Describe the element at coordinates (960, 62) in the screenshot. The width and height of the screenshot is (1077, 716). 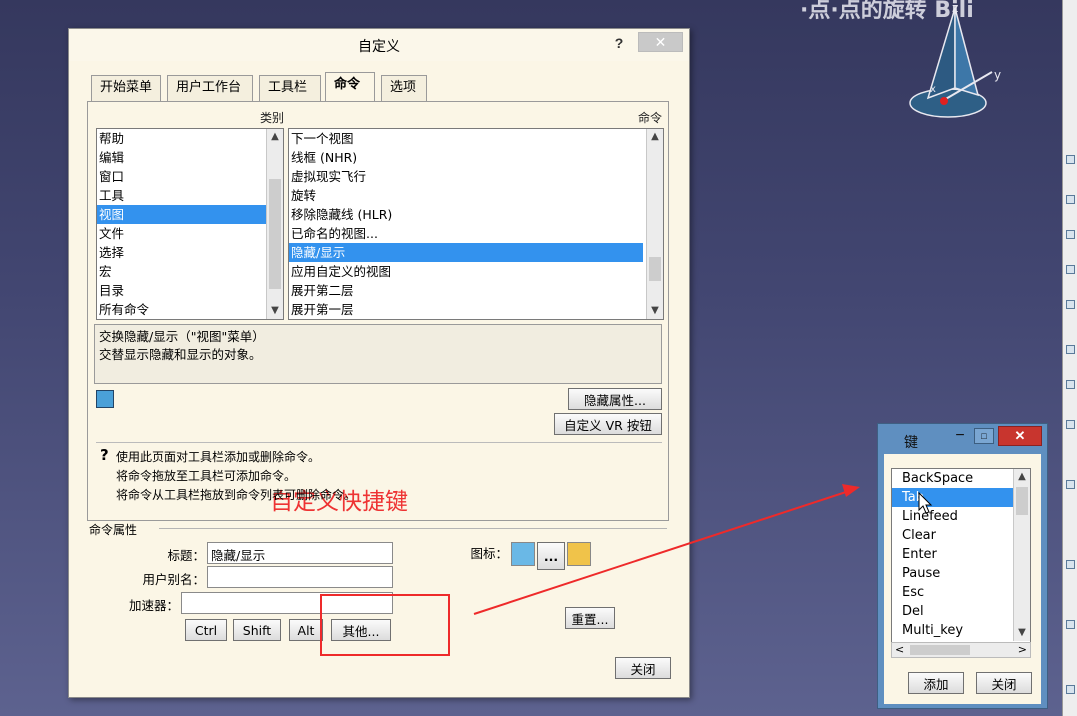
I see `compass-icon: z y x` at that location.